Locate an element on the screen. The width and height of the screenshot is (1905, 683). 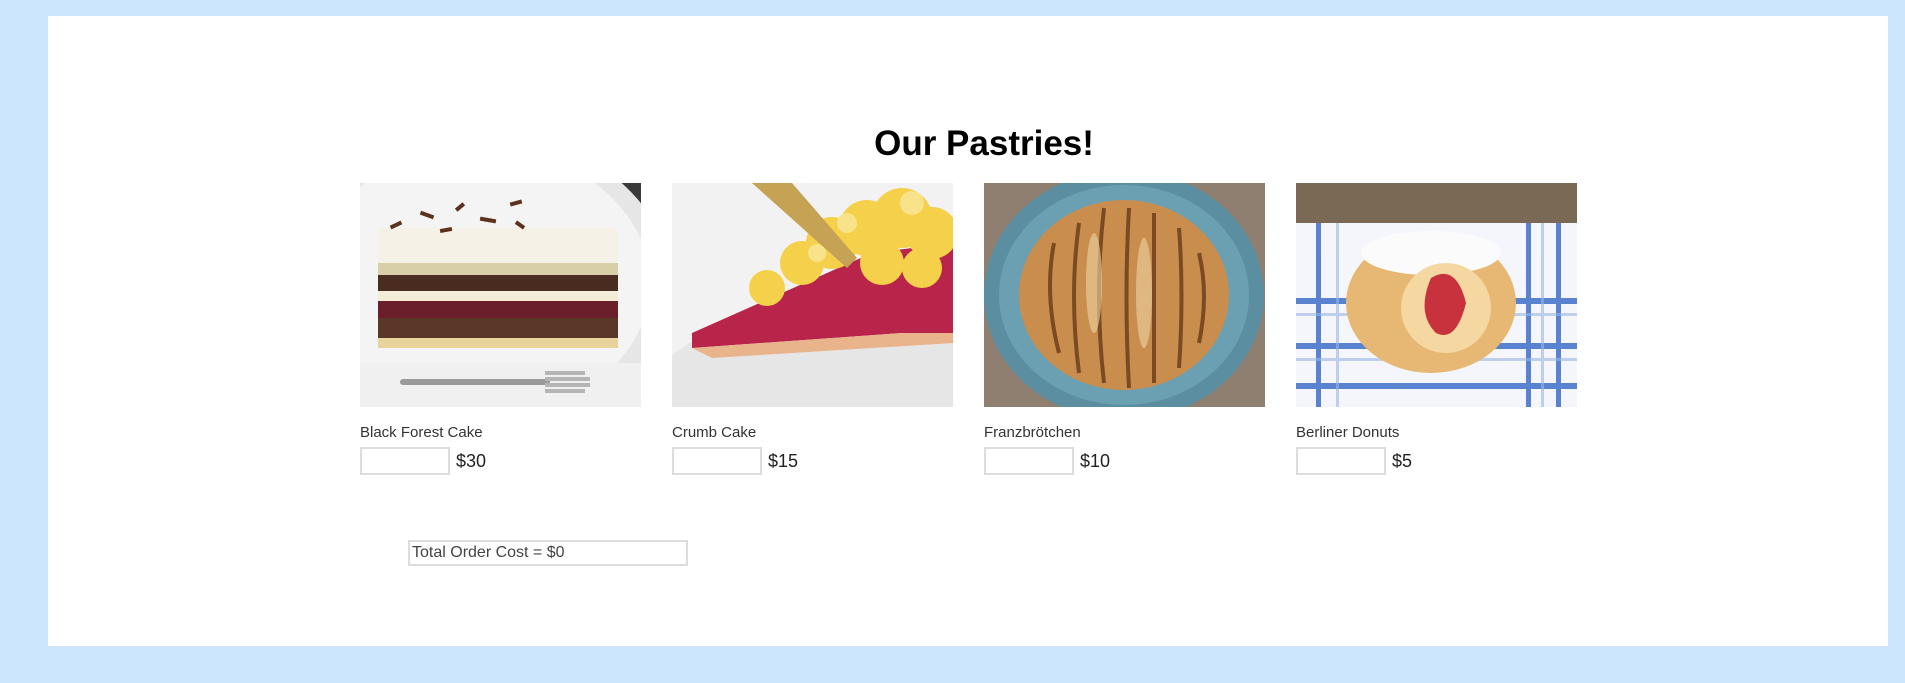
product-price: $10 is located at coordinates (1095, 460).